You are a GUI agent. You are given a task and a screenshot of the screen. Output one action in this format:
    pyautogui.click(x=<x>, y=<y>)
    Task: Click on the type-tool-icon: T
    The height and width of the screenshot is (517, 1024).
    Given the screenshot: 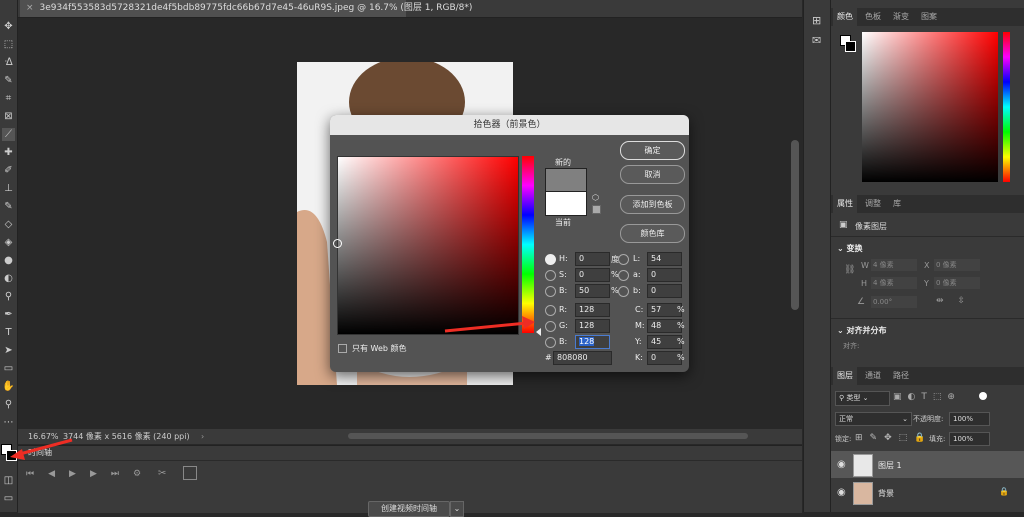 What is the action you would take?
    pyautogui.click(x=8, y=332)
    